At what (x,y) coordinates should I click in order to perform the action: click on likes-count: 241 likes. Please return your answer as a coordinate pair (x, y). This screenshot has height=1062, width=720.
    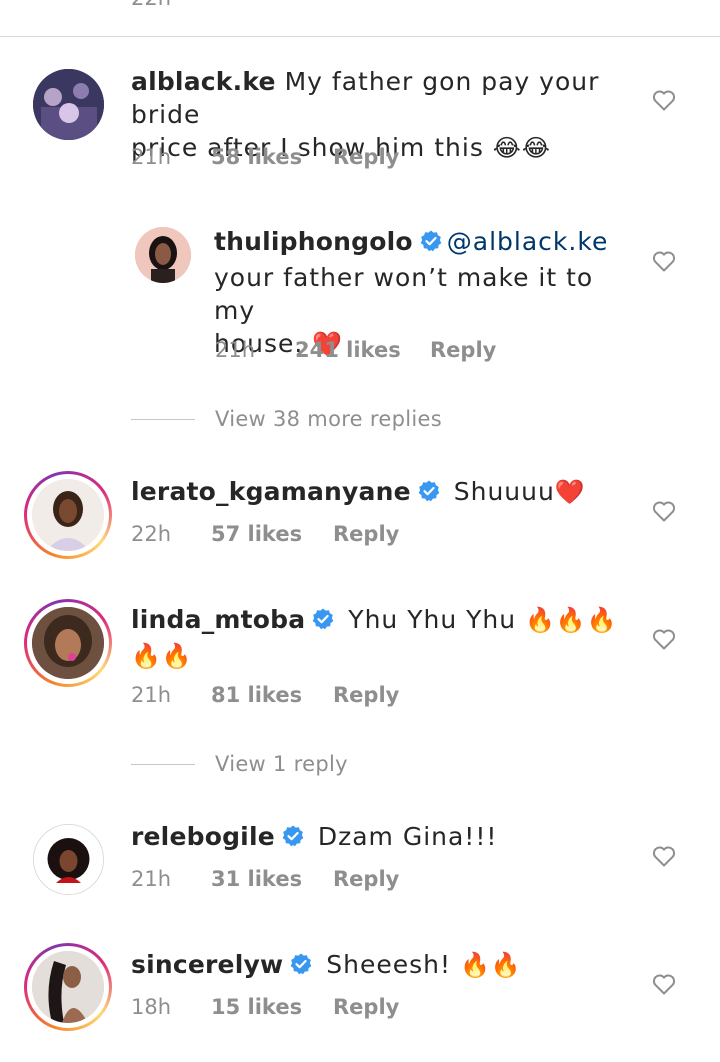
    Looking at the image, I should click on (362, 350).